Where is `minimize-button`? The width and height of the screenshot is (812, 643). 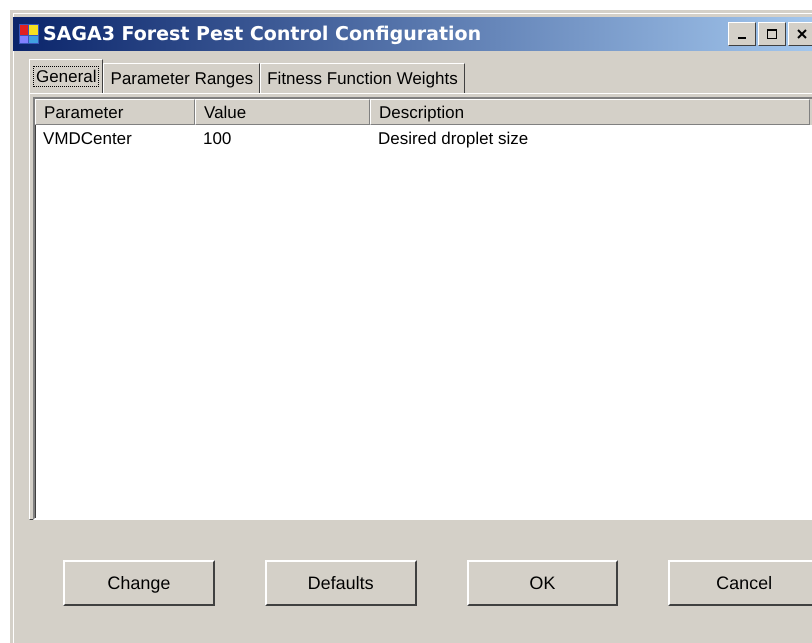 minimize-button is located at coordinates (742, 34).